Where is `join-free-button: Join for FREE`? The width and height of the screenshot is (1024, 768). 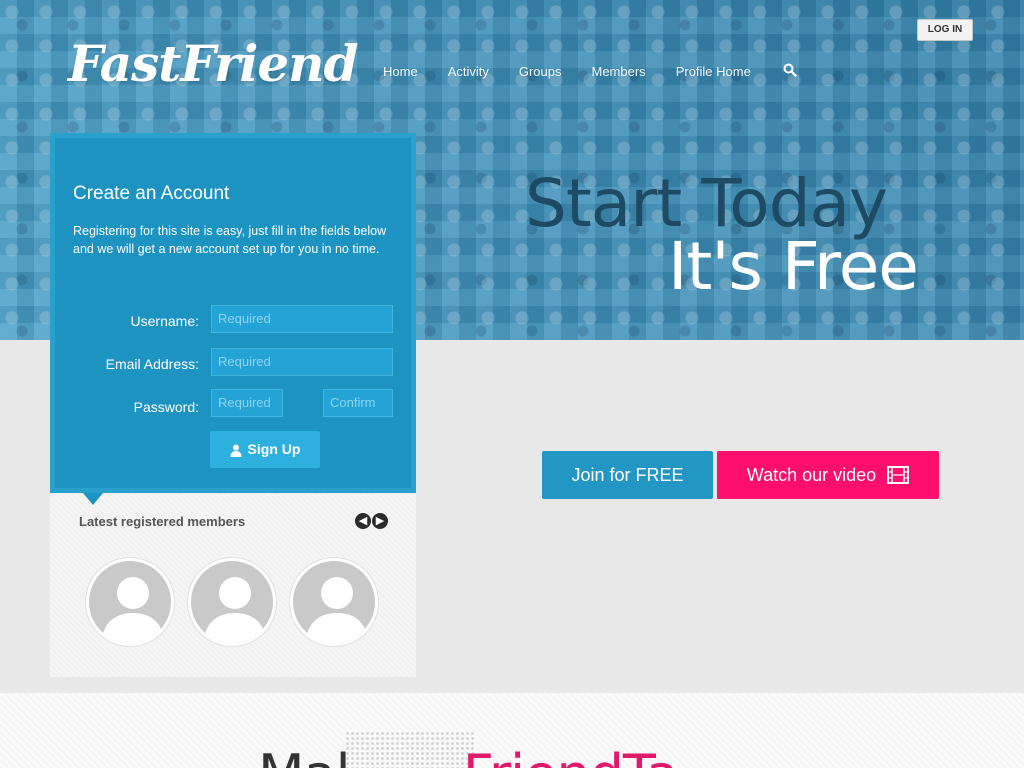
join-free-button: Join for FREE is located at coordinates (627, 475).